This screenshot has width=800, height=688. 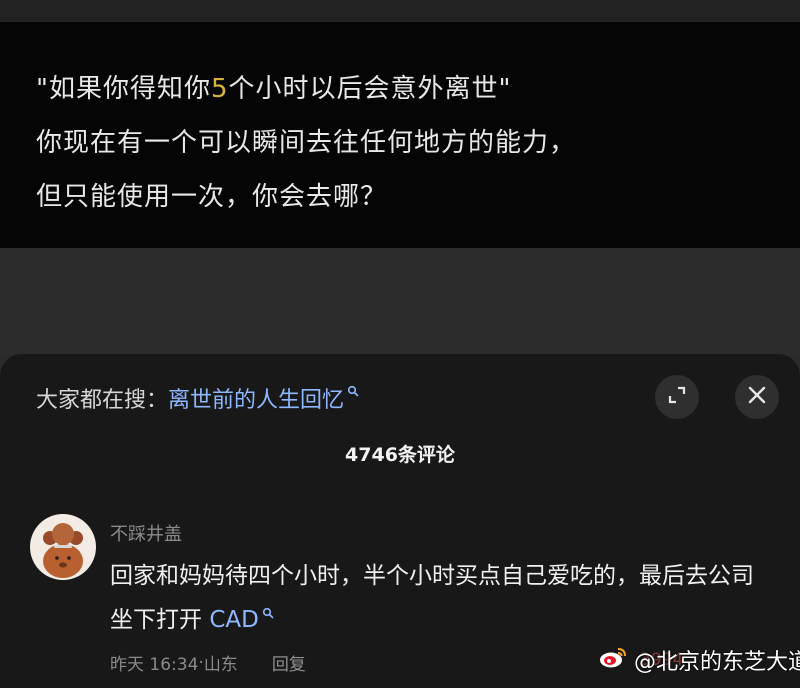 I want to click on trending-search-prefix: 大家都在搜：, so click(x=102, y=400).